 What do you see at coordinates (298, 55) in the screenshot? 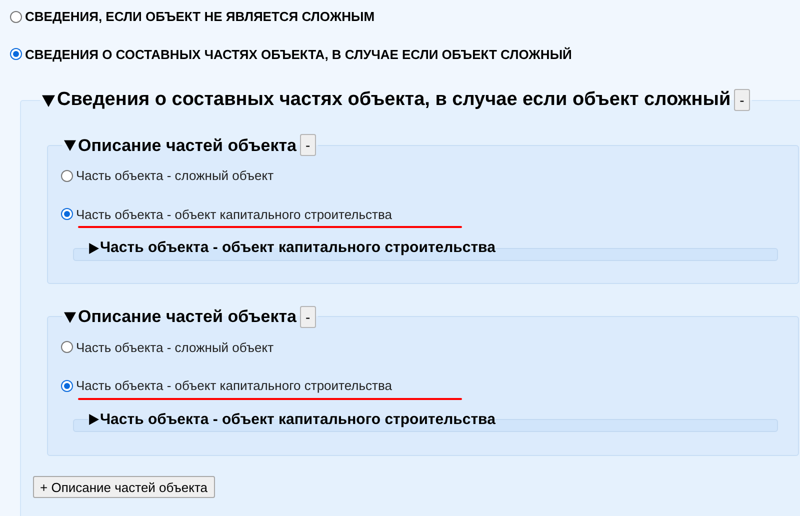
I see `option-label: СВЕДЕНИЯ О СОСТАВНЫХ ЧАСТЯХ ОБЪЕКТА, В СЛУЧАЕ ЕСЛИ ОБЪЕКТ СЛОЖНЫЙ` at bounding box center [298, 55].